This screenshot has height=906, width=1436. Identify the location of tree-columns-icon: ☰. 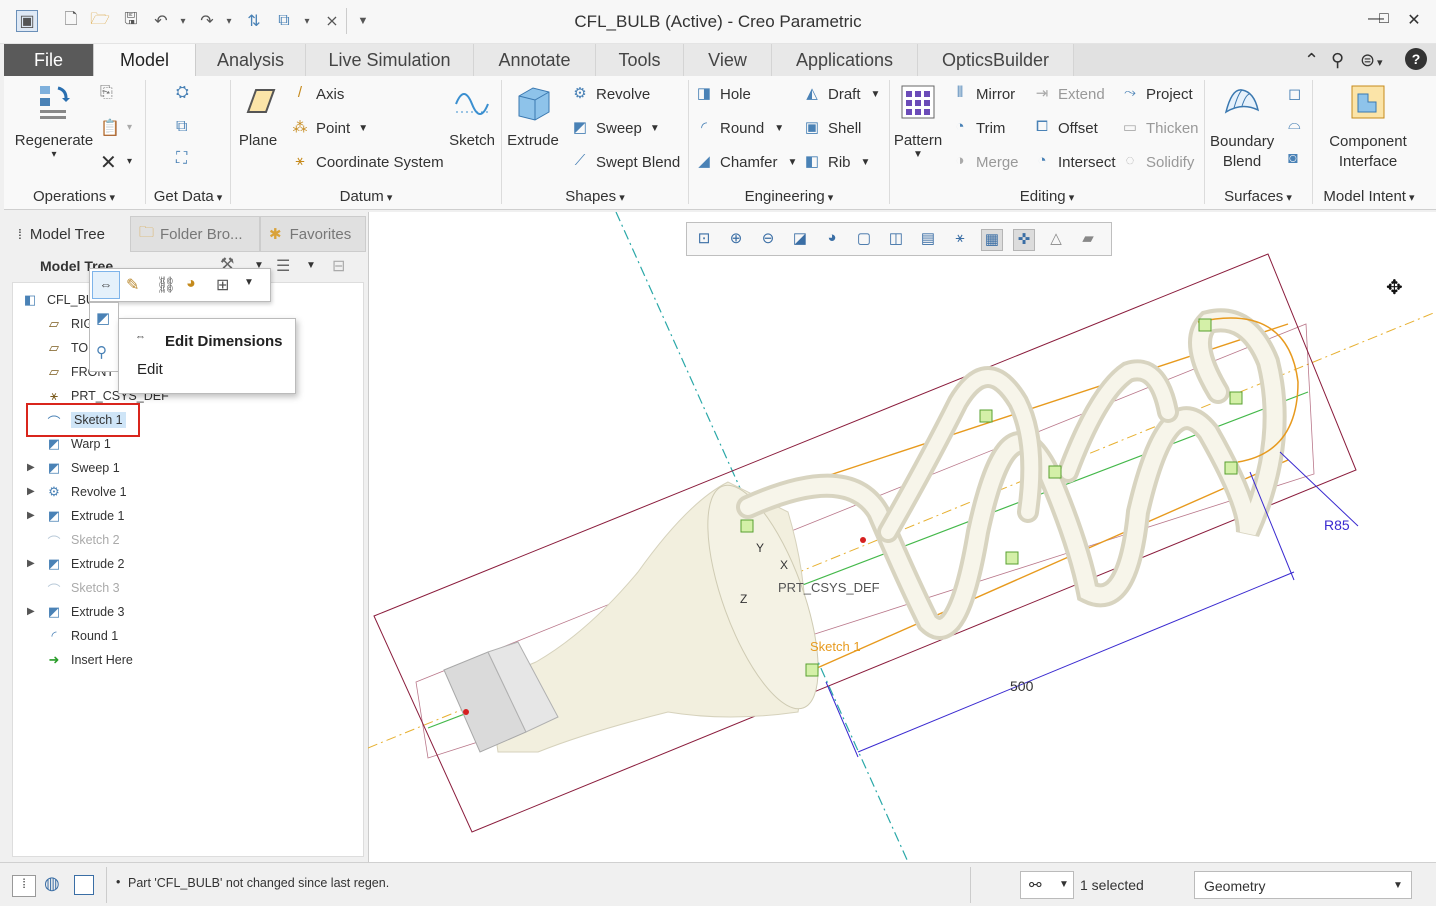
(283, 266).